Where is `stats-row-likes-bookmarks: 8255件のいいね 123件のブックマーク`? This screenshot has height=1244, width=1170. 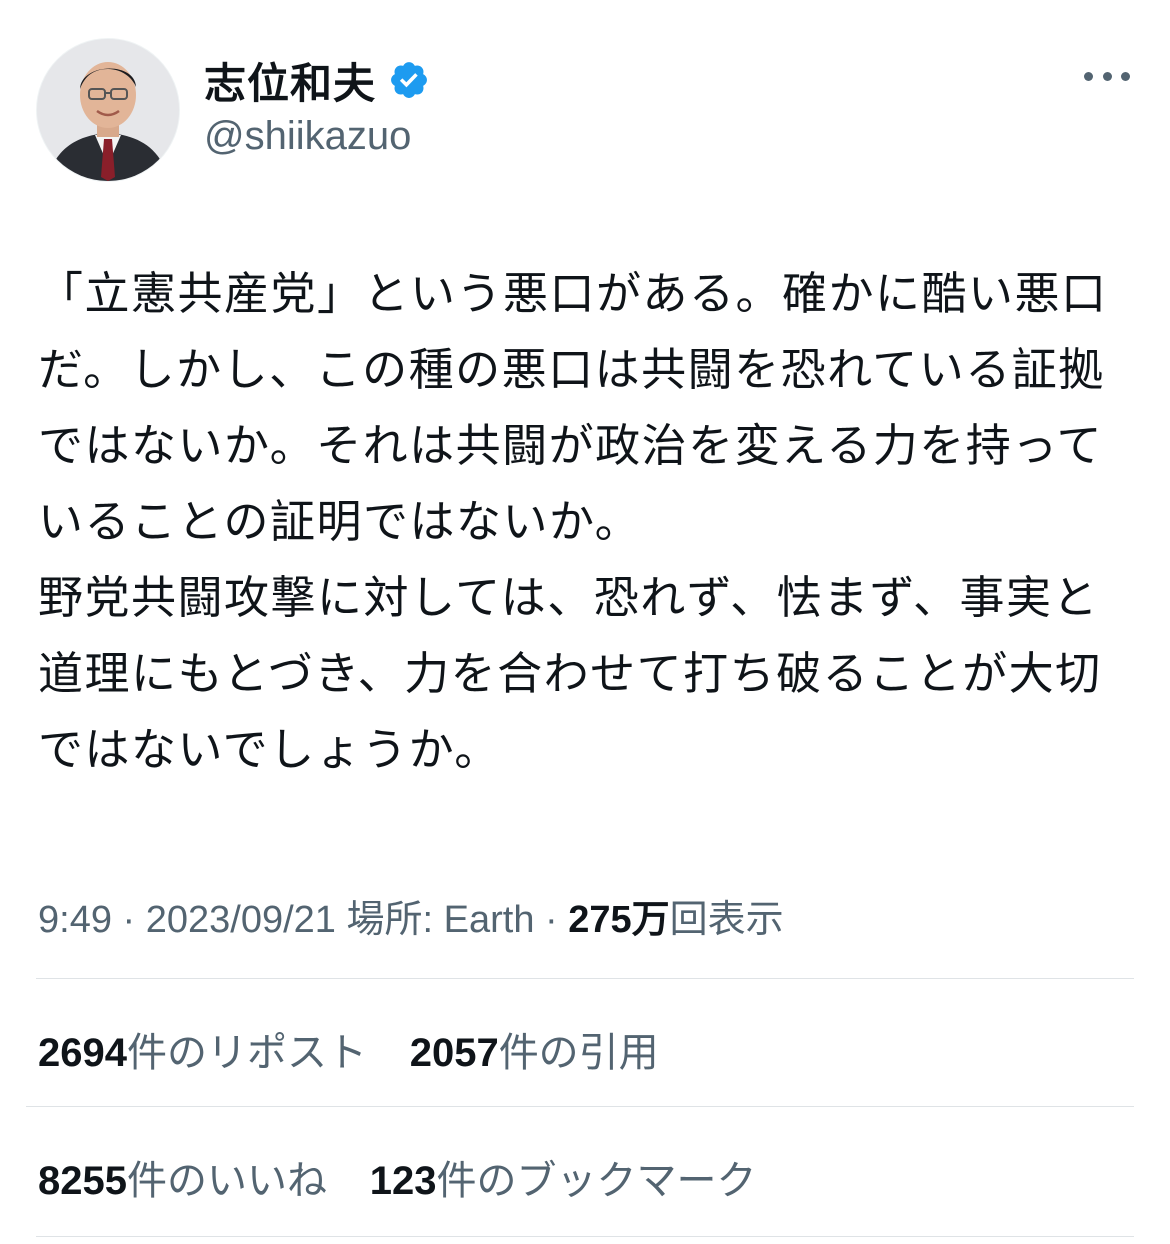 stats-row-likes-bookmarks: 8255件のいいね 123件のブックマーク is located at coordinates (412, 1177).